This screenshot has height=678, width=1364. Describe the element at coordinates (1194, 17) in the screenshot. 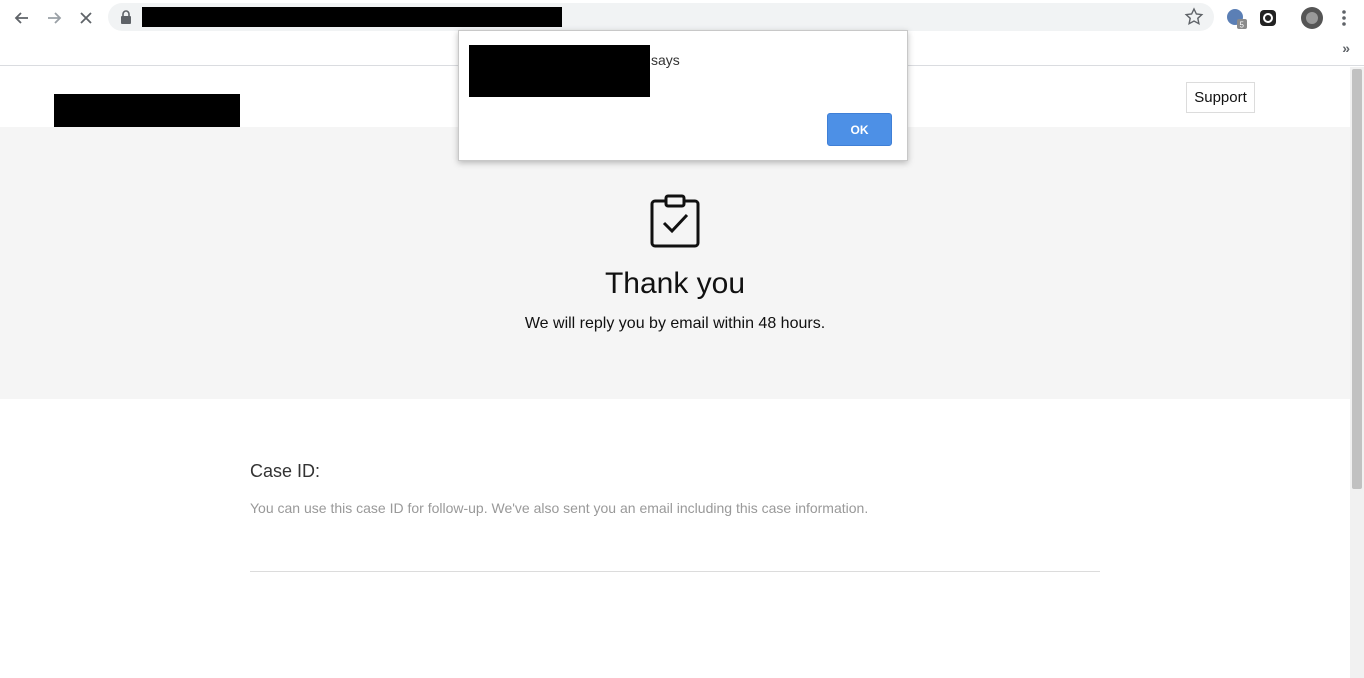

I see `star-icon` at that location.